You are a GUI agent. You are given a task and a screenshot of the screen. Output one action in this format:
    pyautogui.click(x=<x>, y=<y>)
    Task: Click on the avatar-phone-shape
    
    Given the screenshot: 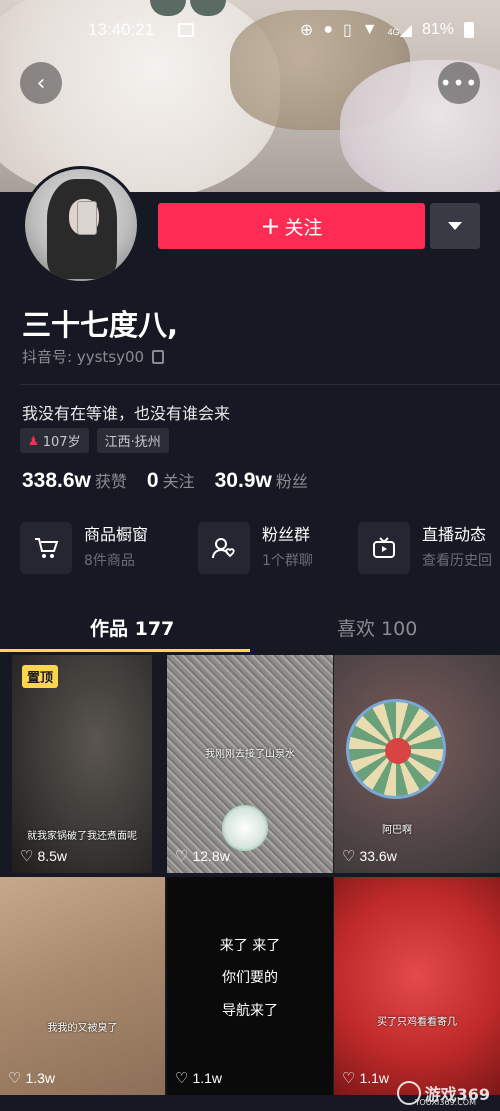 What is the action you would take?
    pyautogui.click(x=87, y=218)
    